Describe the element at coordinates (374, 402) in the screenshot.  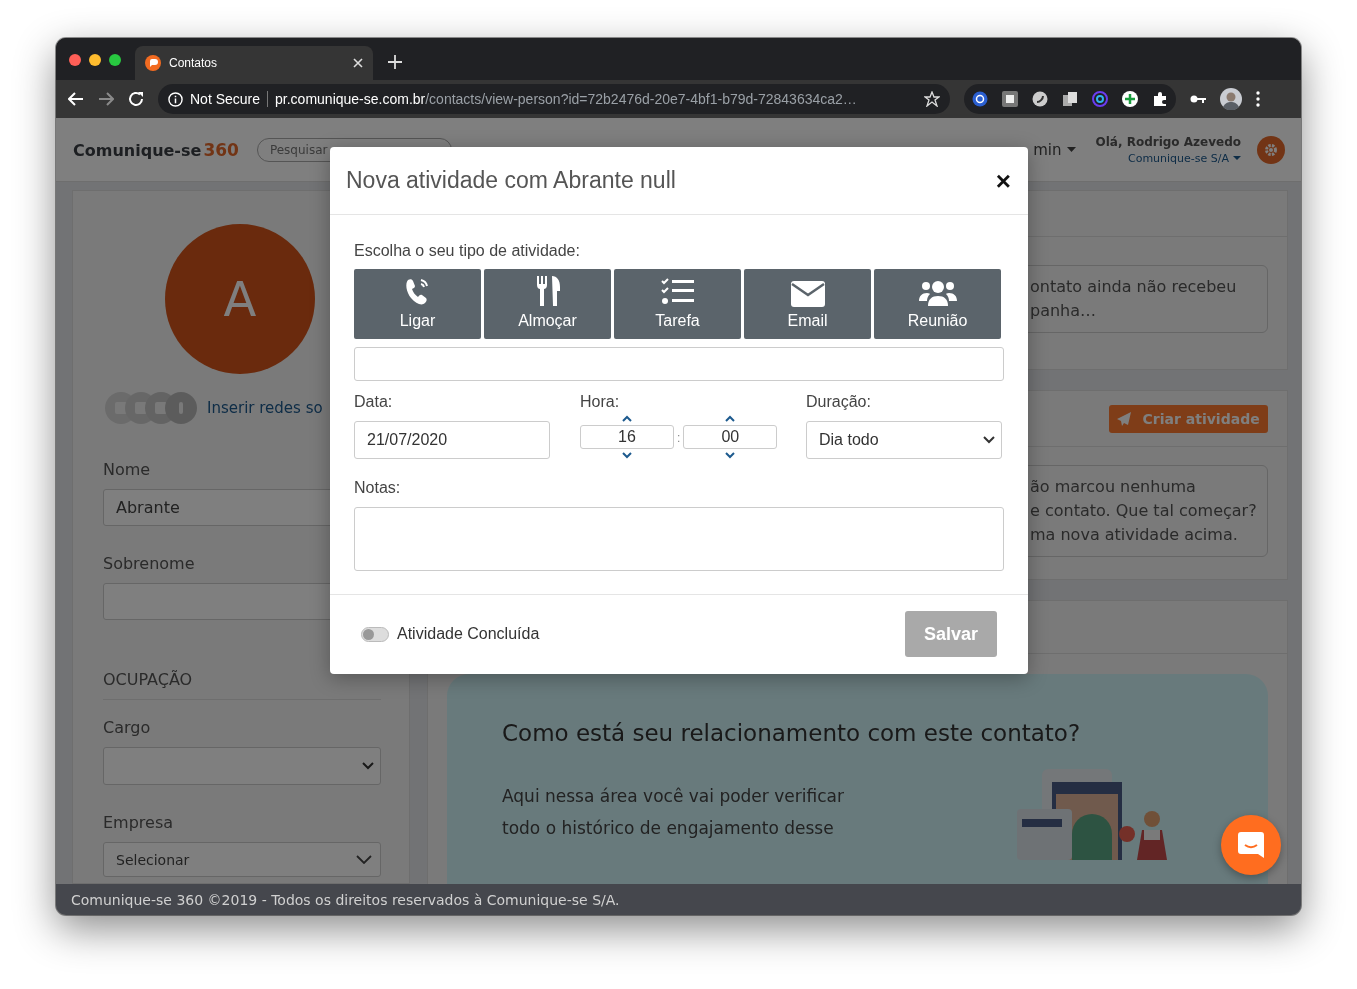
I see `field-label: Data:` at that location.